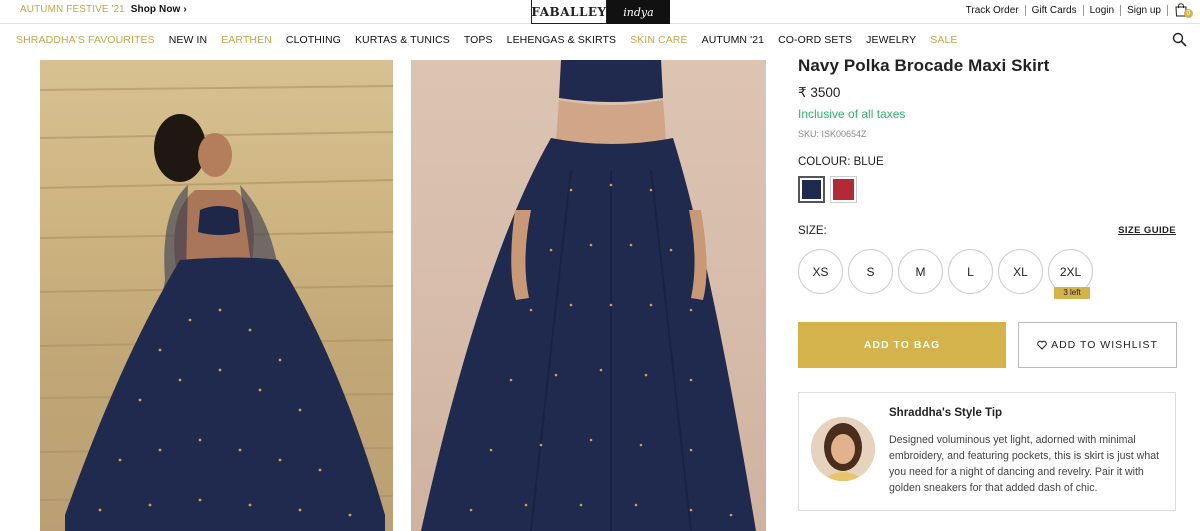 This screenshot has height=531, width=1200. I want to click on nav-item-co-ord-sets: CO-ORD SETS, so click(815, 40).